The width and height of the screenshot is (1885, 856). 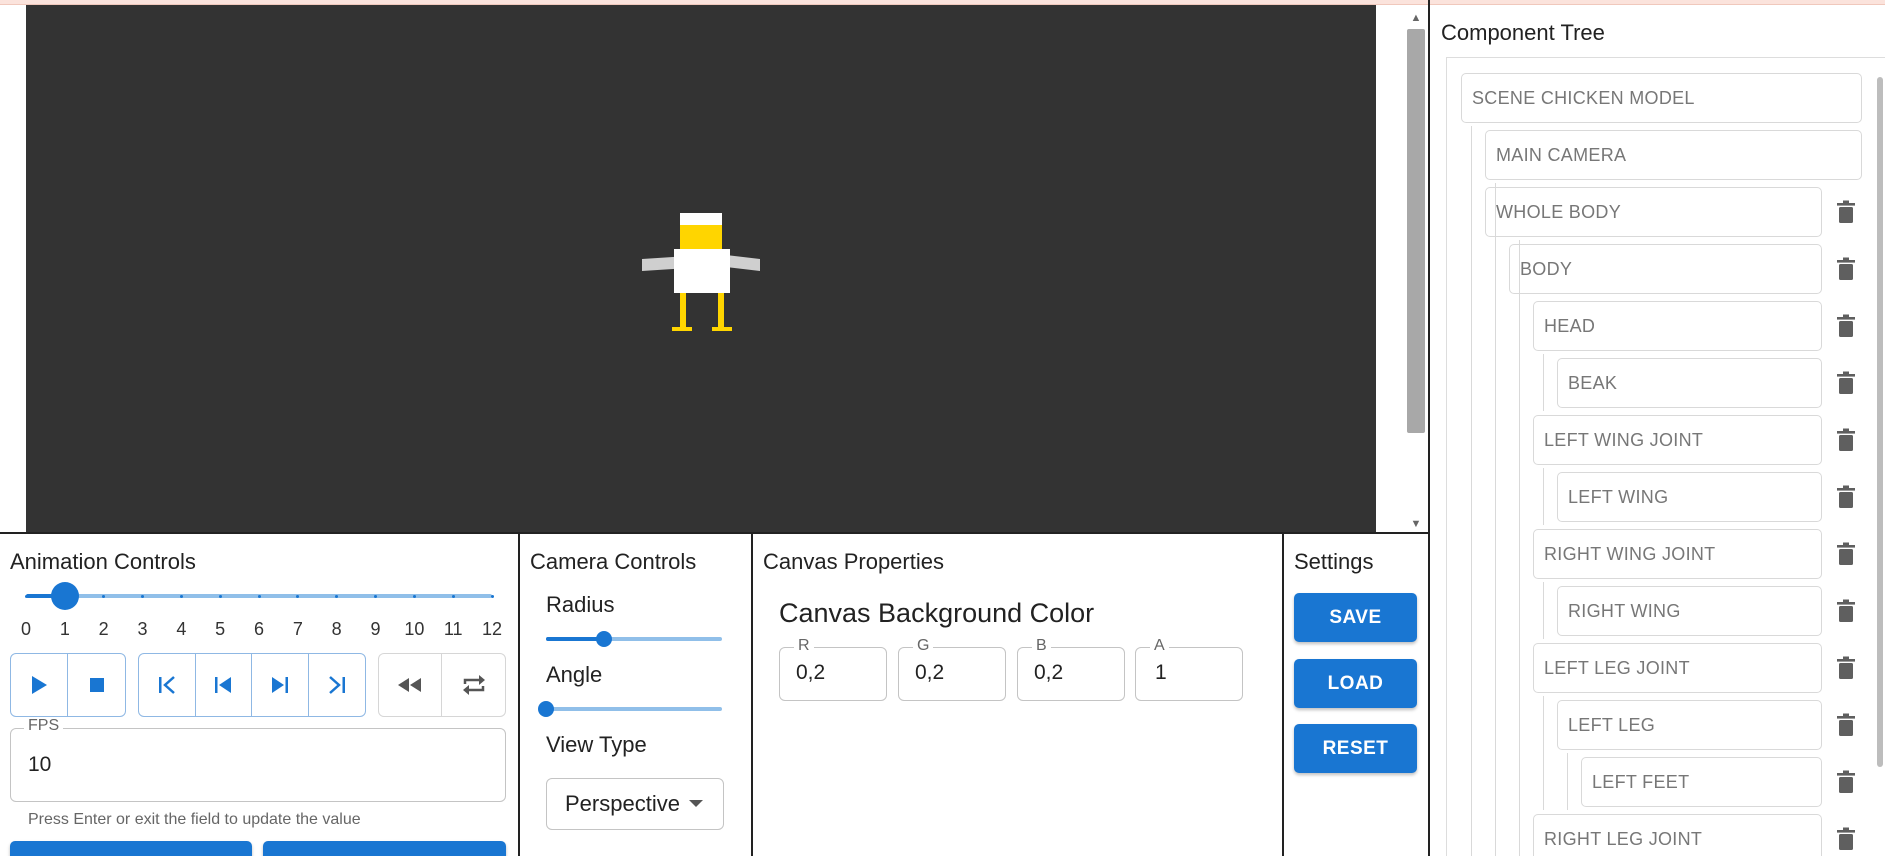 I want to click on tree-node: LEFT WING, so click(x=1689, y=497).